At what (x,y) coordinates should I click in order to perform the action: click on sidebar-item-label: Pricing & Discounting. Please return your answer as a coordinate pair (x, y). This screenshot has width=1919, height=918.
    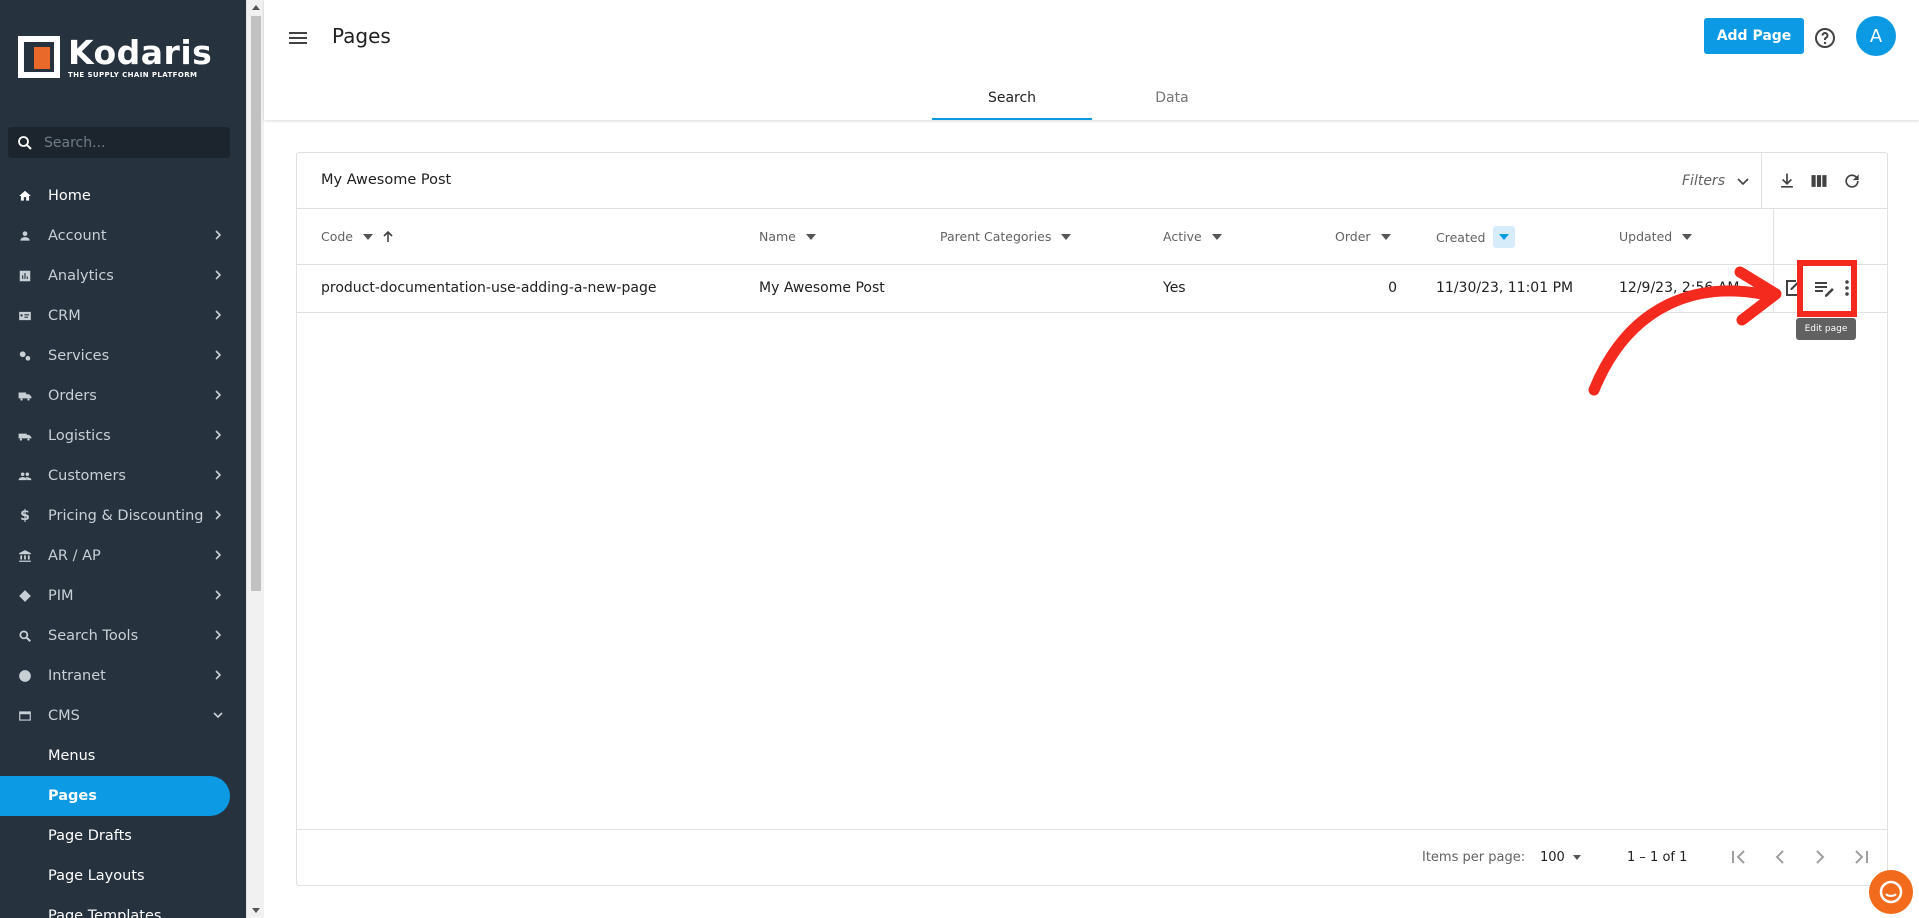
    Looking at the image, I should click on (126, 516).